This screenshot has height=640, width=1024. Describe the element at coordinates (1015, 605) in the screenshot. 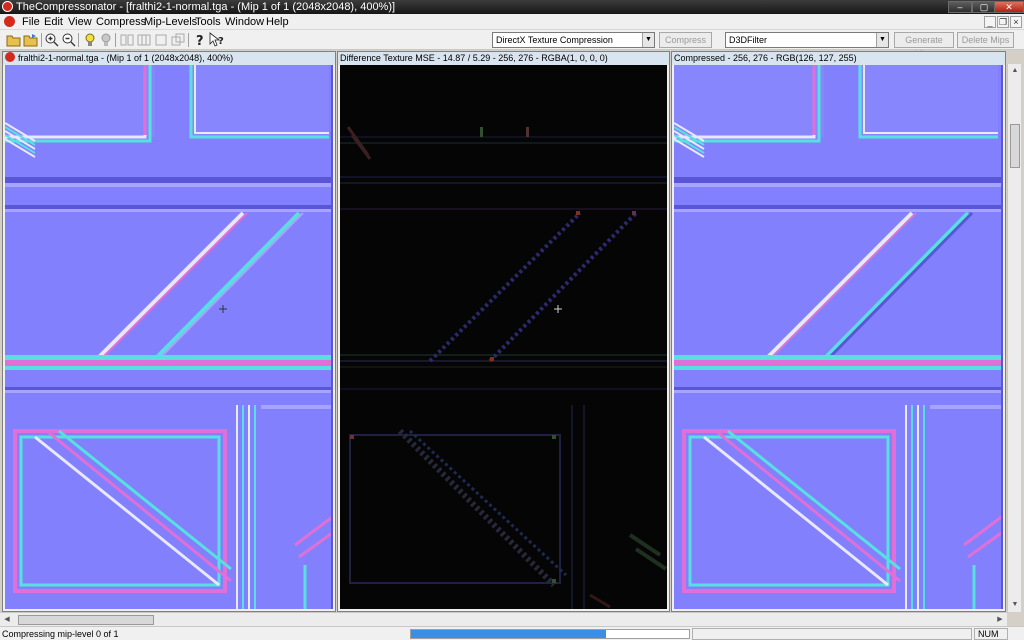

I see `scroll-down-icon: ▼` at that location.